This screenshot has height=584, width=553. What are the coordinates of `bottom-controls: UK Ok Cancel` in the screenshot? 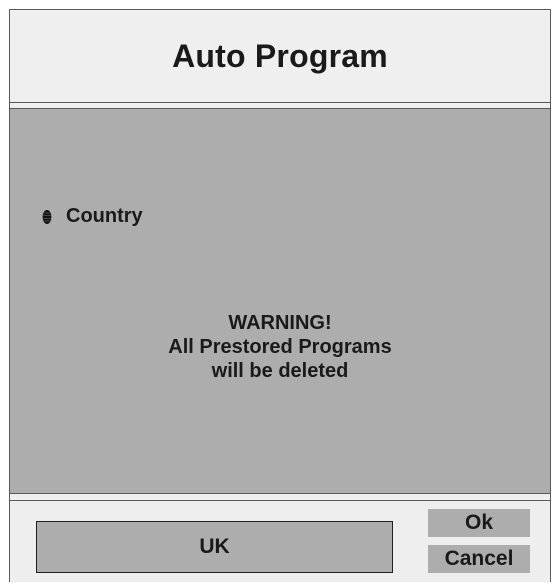 It's located at (280, 541).